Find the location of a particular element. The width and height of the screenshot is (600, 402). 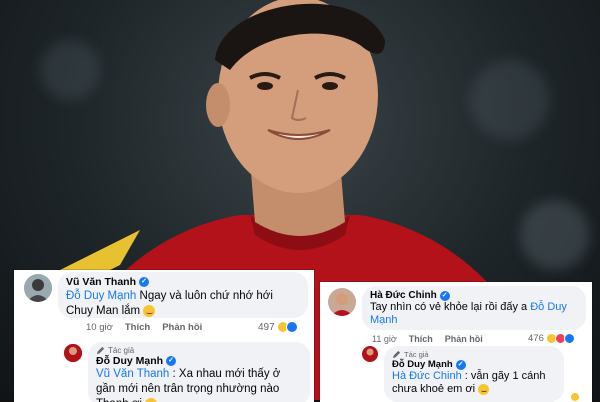

haha-reaction-icon is located at coordinates (575, 397).